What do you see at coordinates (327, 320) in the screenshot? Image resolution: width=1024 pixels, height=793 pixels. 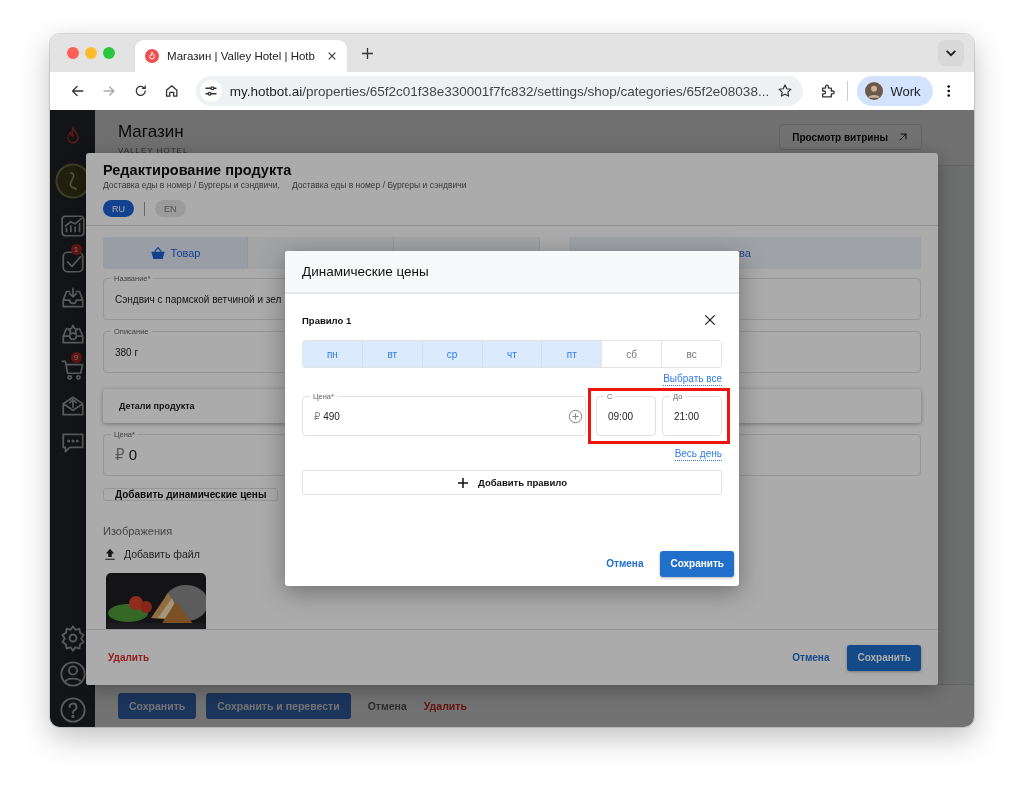 I see `rule-title: Правило 1` at bounding box center [327, 320].